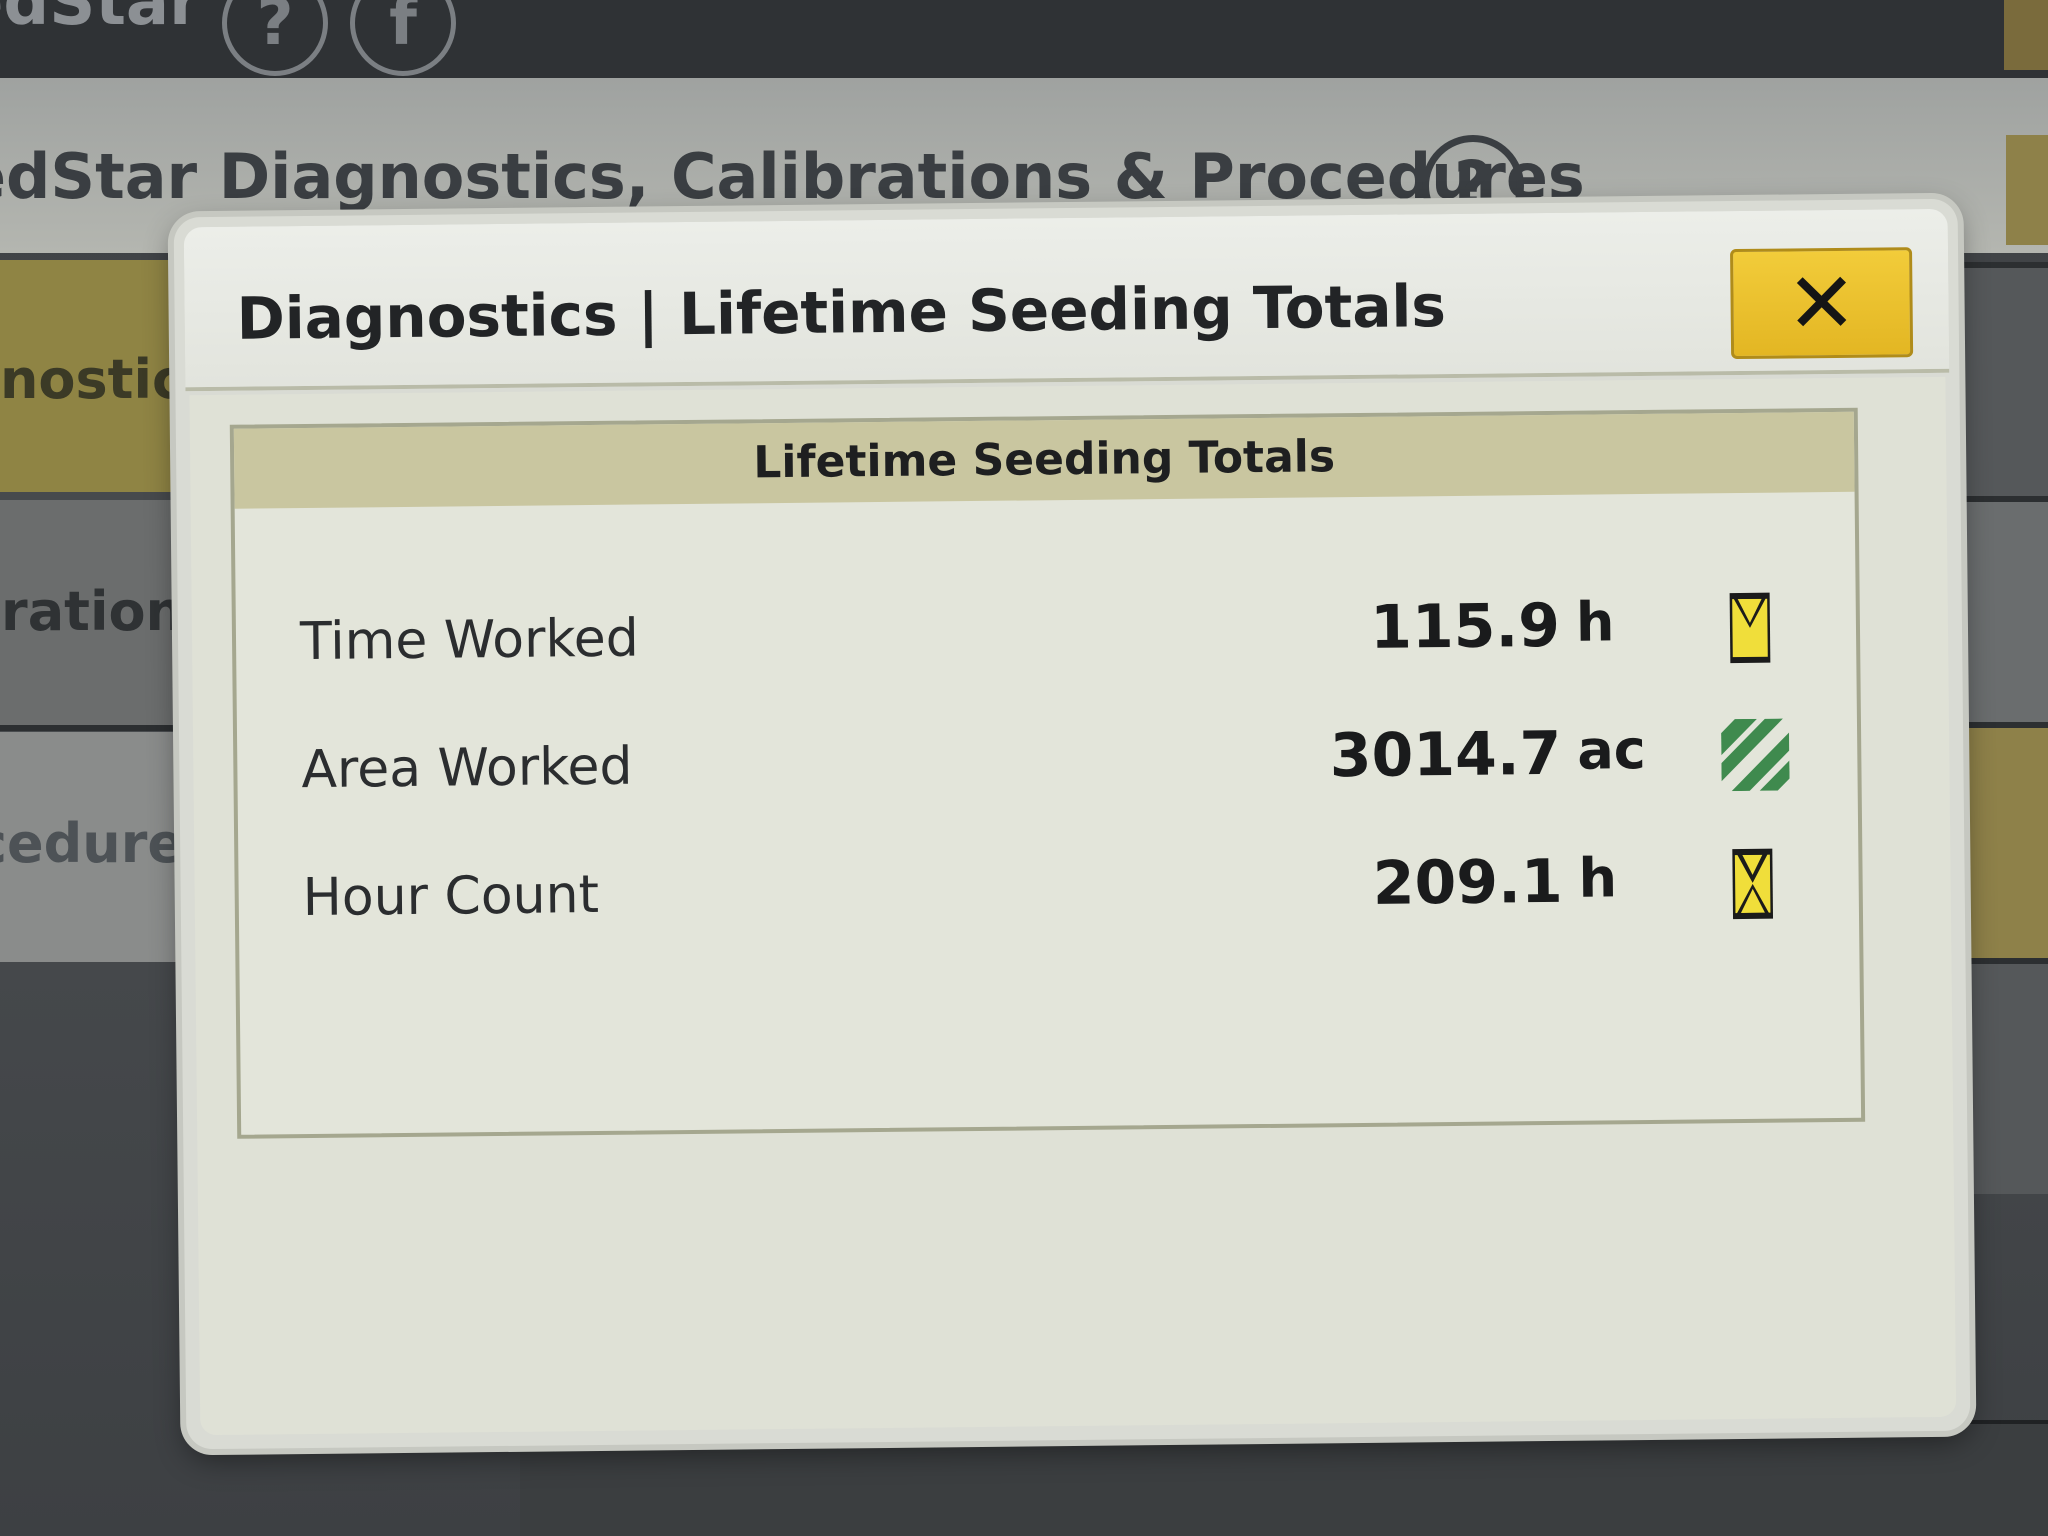  I want to click on row-value: 115.9, so click(1465, 626).